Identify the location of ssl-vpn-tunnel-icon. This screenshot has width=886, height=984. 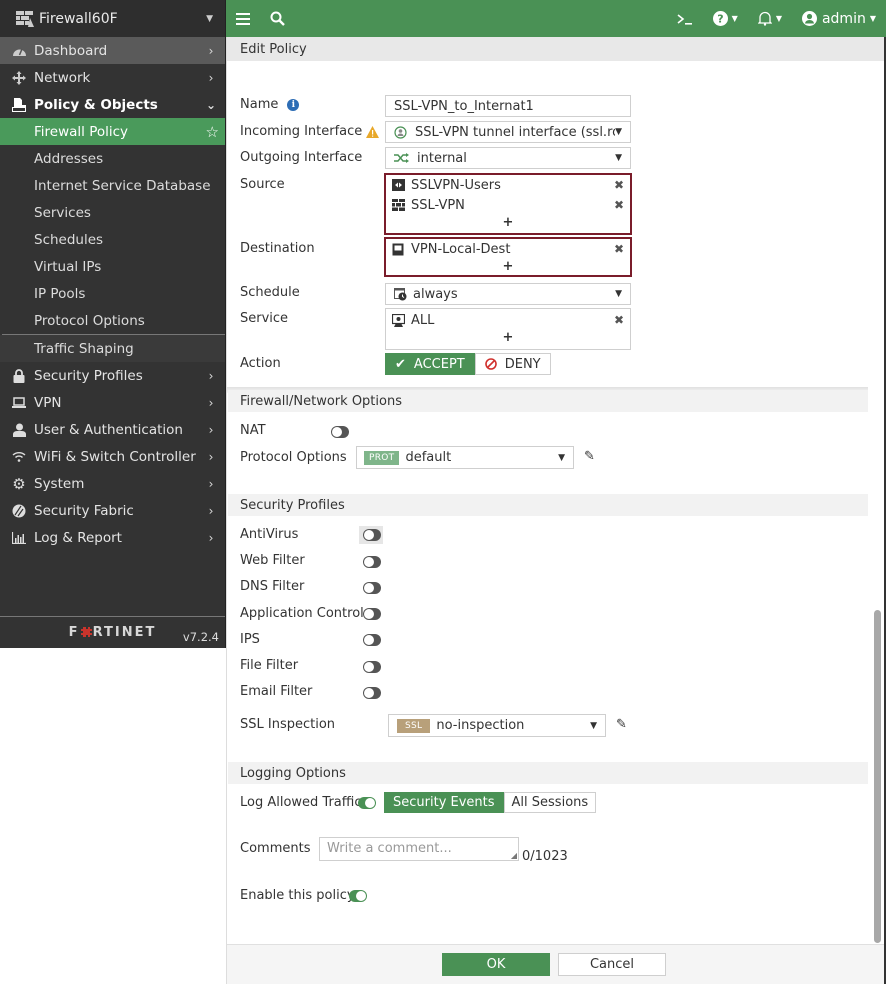
(400, 132).